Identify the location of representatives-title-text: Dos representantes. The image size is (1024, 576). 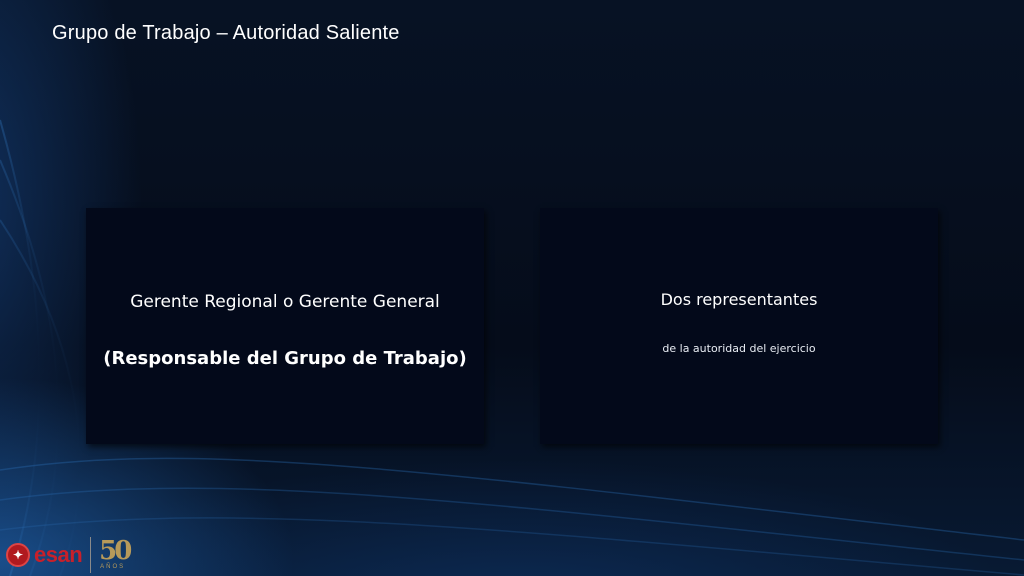
(739, 299).